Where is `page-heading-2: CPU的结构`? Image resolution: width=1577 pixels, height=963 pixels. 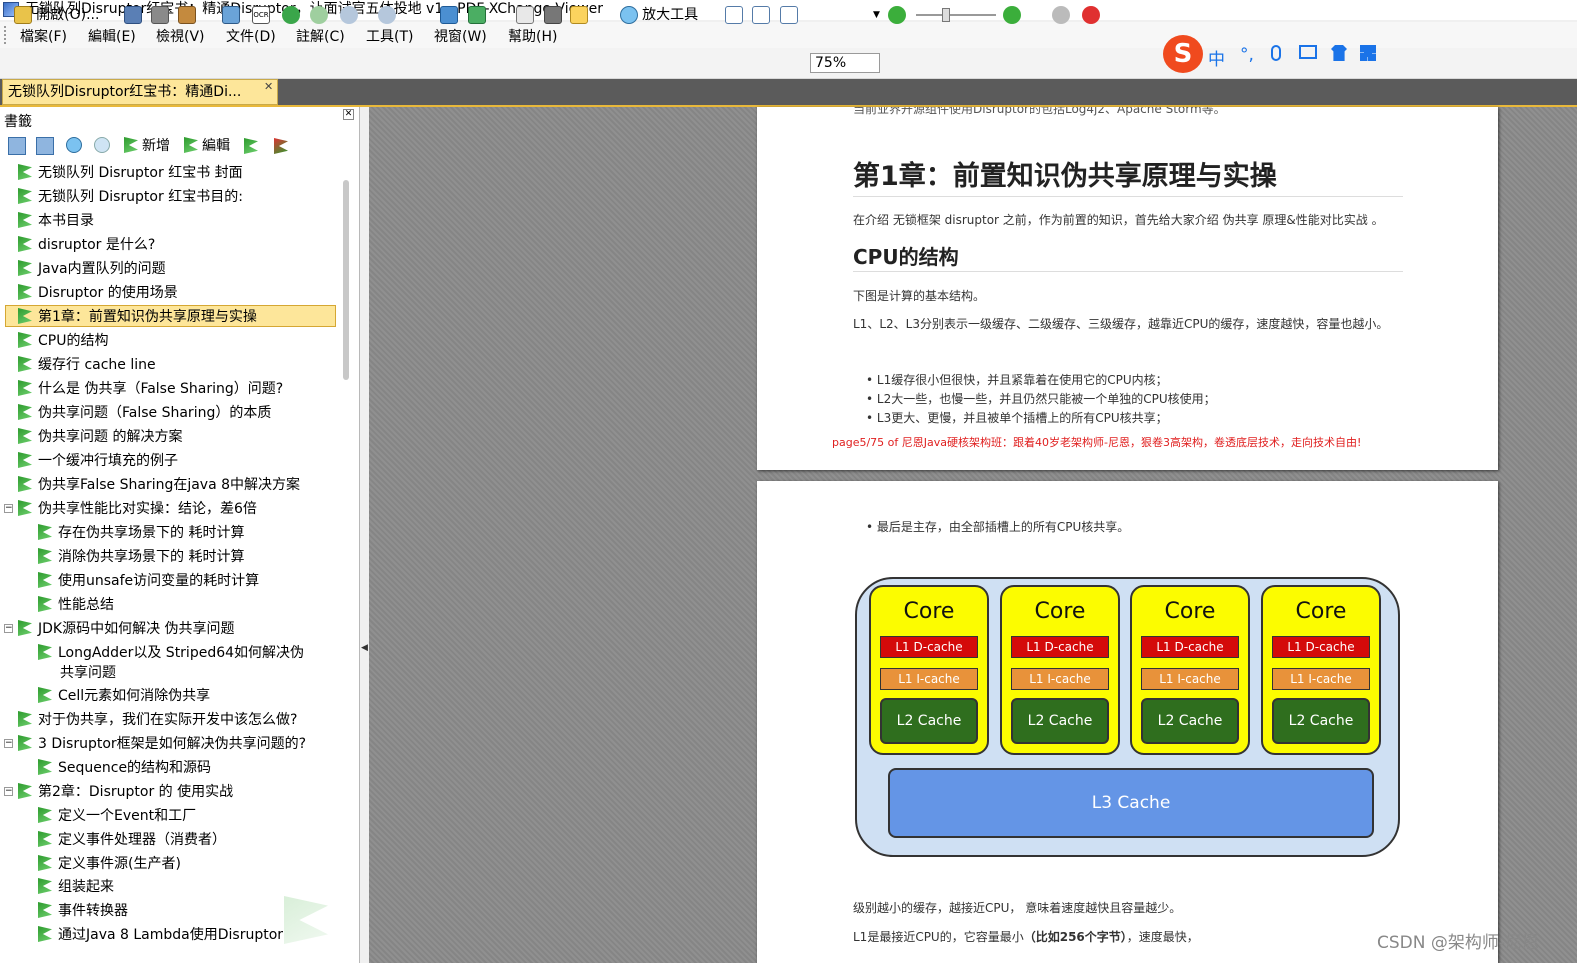
page-heading-2: CPU的结构 is located at coordinates (906, 257).